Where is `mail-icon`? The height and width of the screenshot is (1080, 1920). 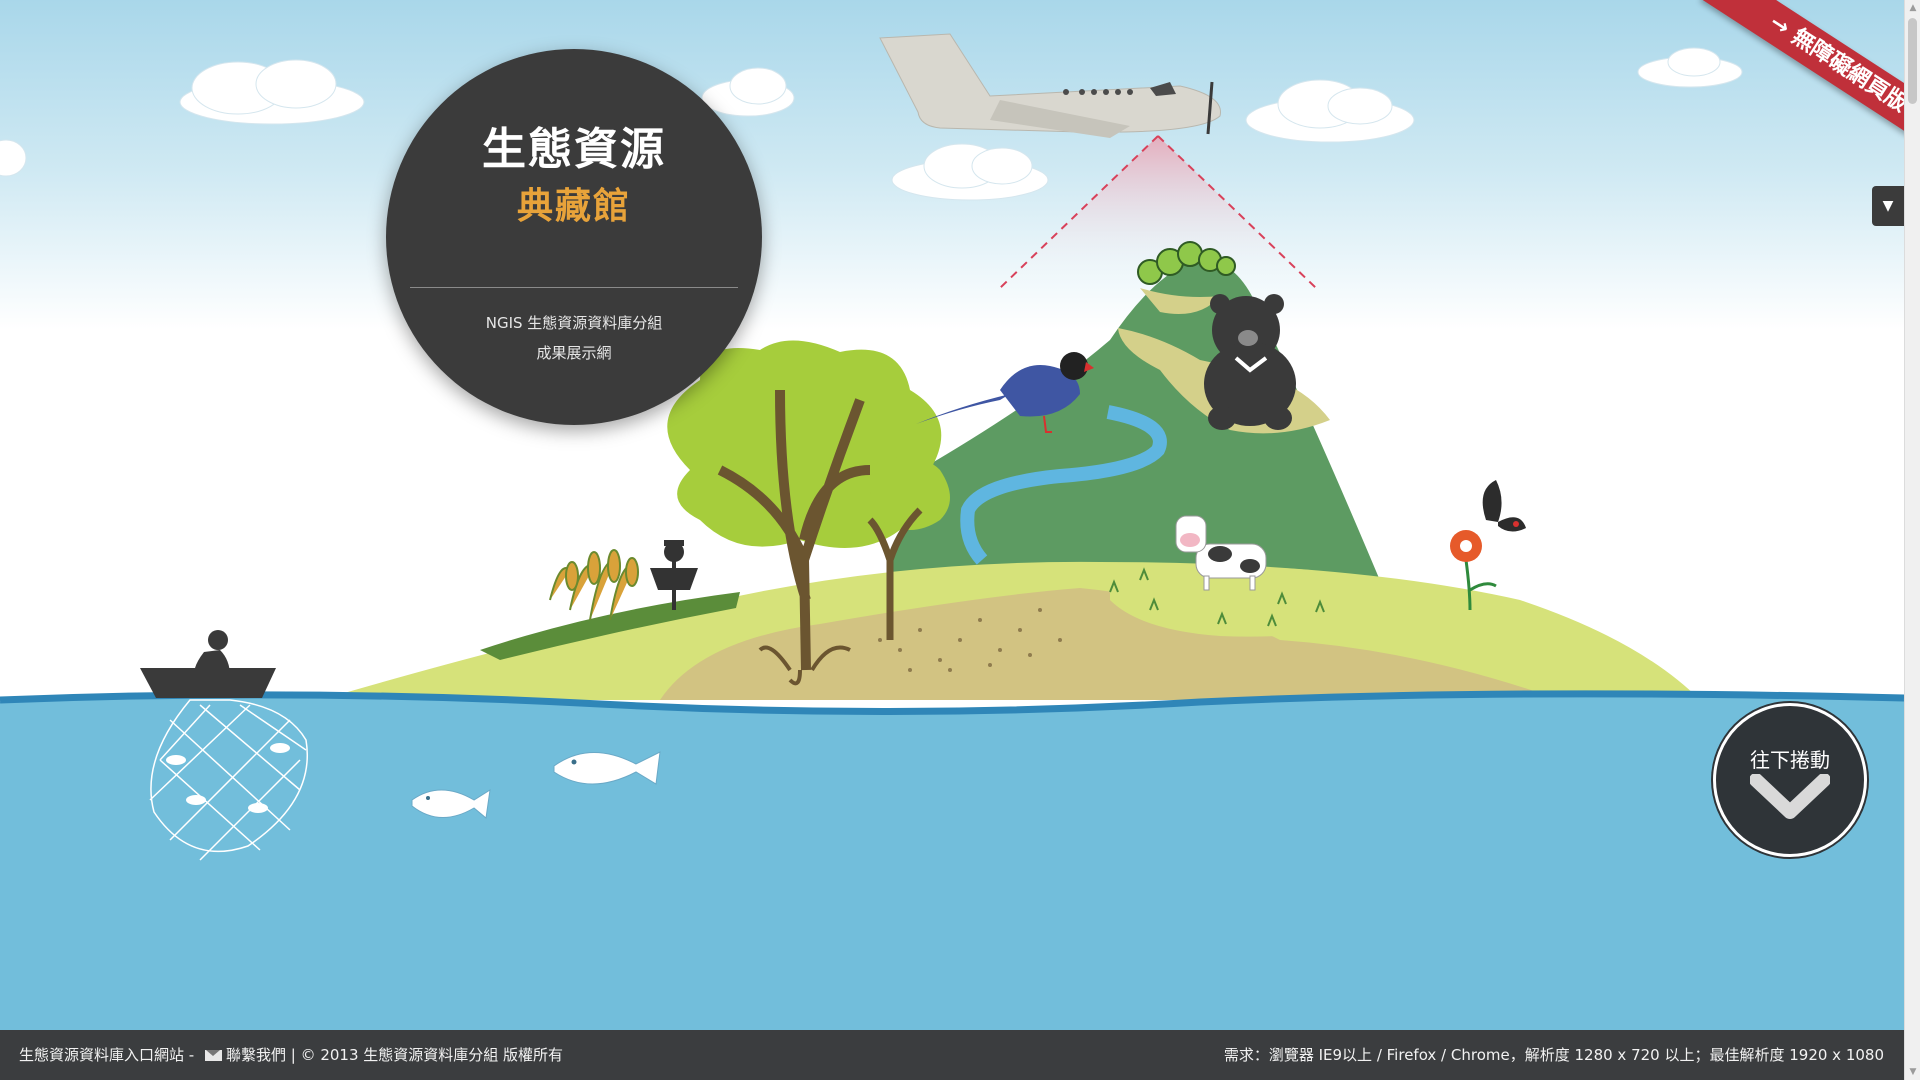
mail-icon is located at coordinates (213, 1055).